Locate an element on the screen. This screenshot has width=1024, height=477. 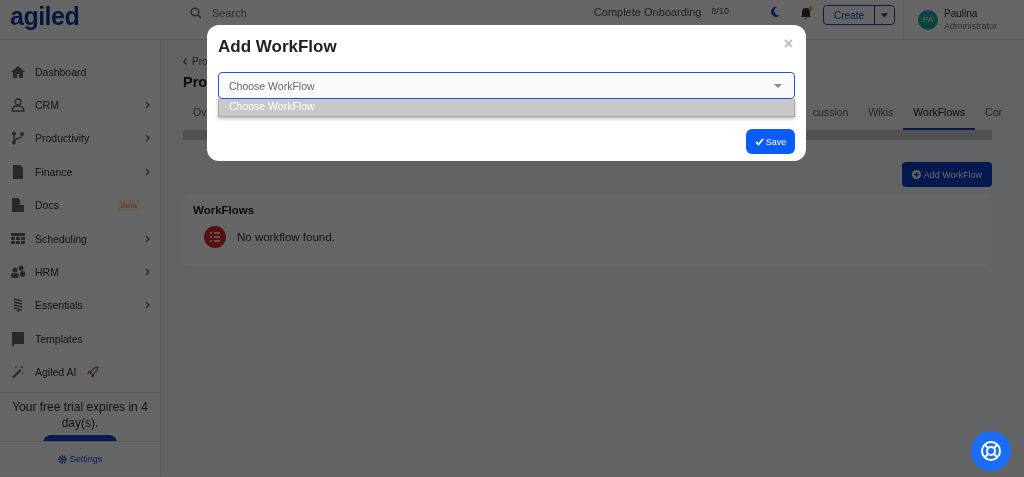
add-workflow-button: Add WorkFlow is located at coordinates (946, 174).